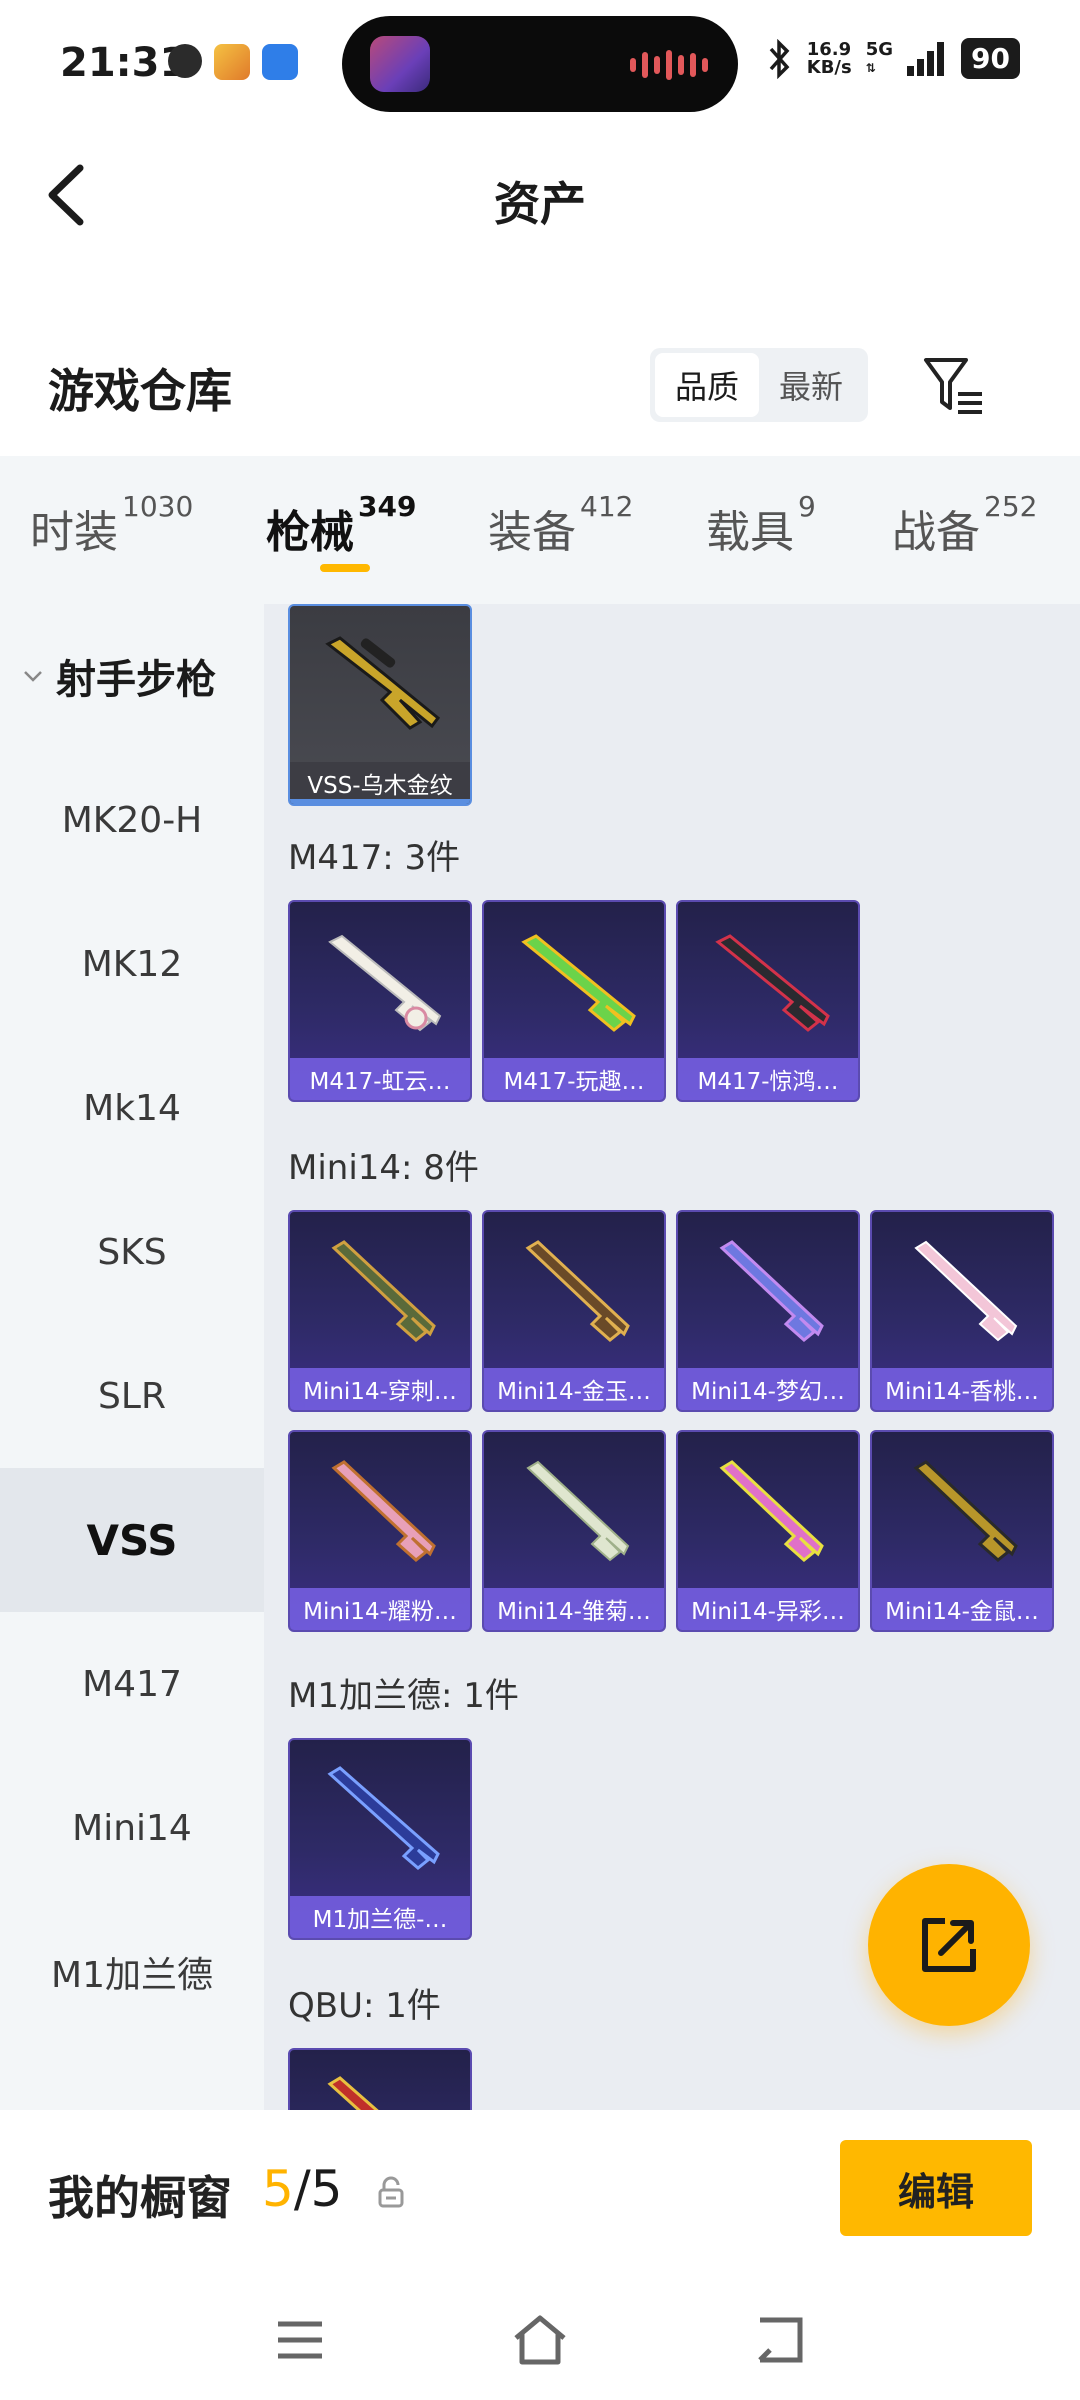 The width and height of the screenshot is (1080, 2400). What do you see at coordinates (380, 783) in the screenshot?
I see `weapon-name: VSS-乌木金纹` at bounding box center [380, 783].